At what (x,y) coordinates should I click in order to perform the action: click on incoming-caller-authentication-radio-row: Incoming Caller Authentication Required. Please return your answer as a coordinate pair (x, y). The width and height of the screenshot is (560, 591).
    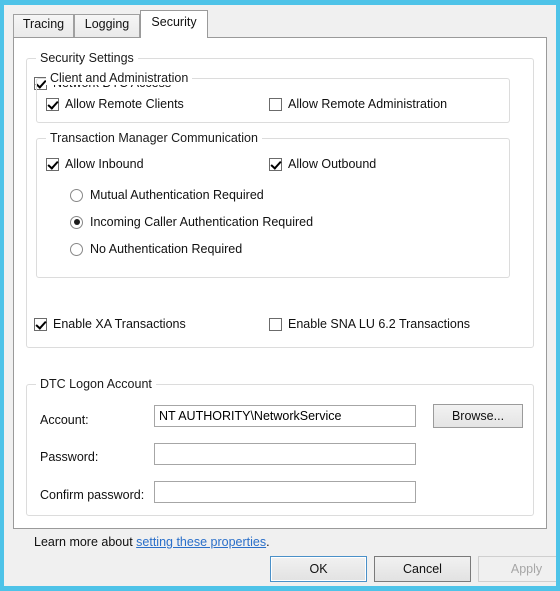
    Looking at the image, I should click on (191, 222).